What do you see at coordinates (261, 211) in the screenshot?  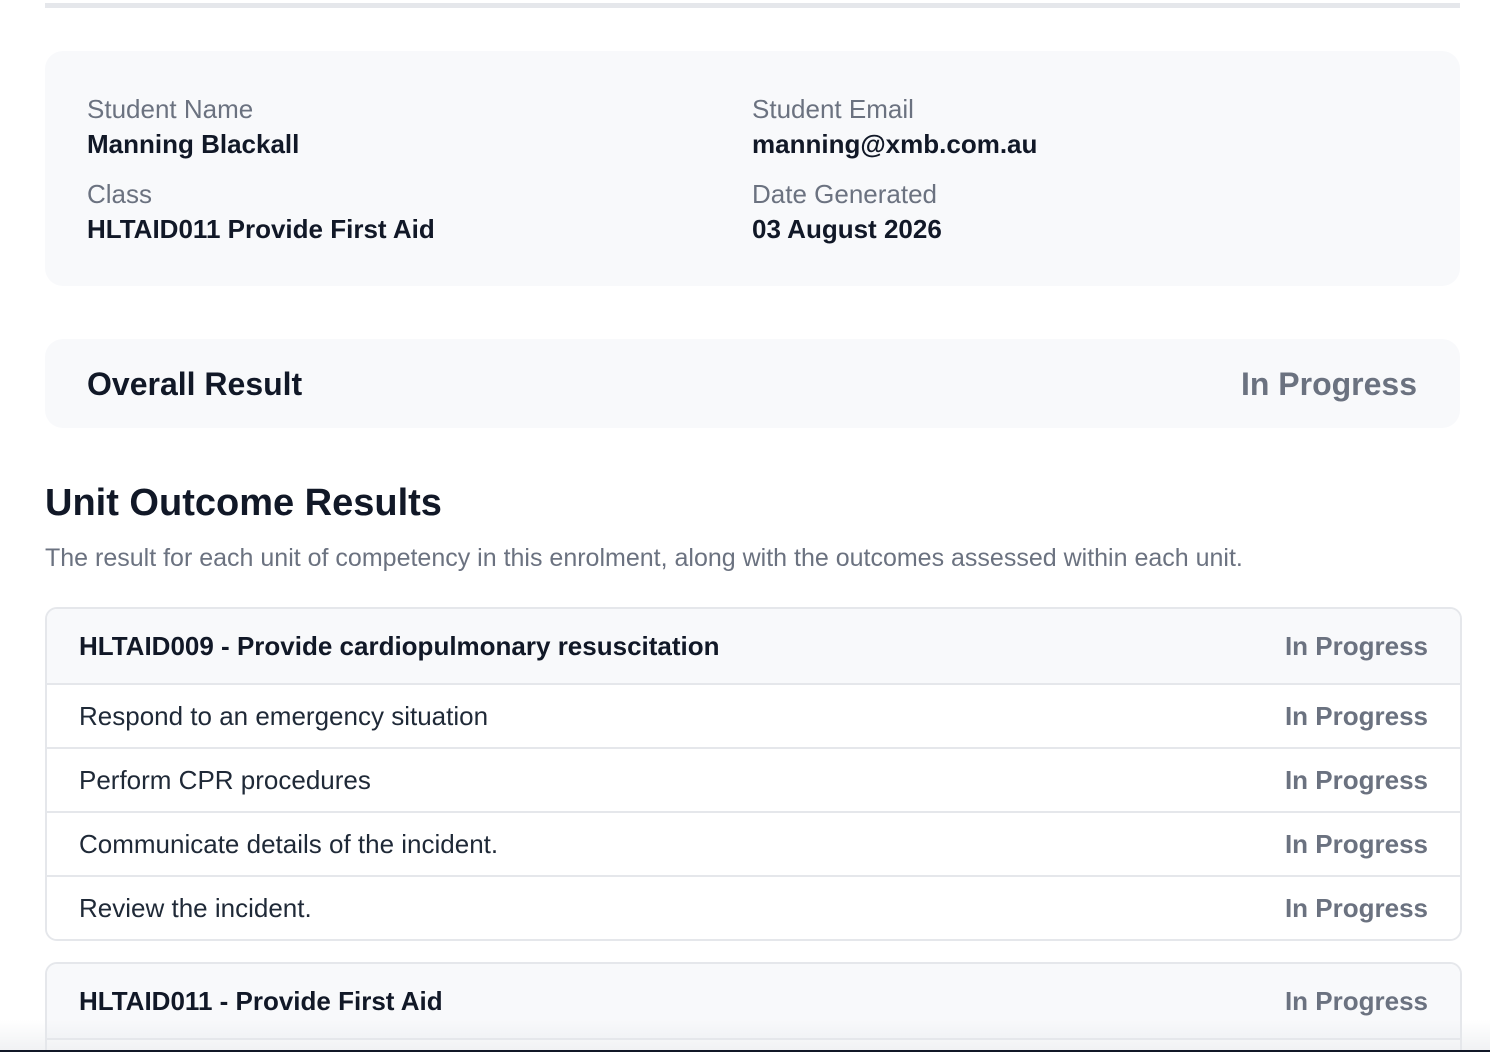 I see `class-field: Class HLTAID011 Provide First Aid` at bounding box center [261, 211].